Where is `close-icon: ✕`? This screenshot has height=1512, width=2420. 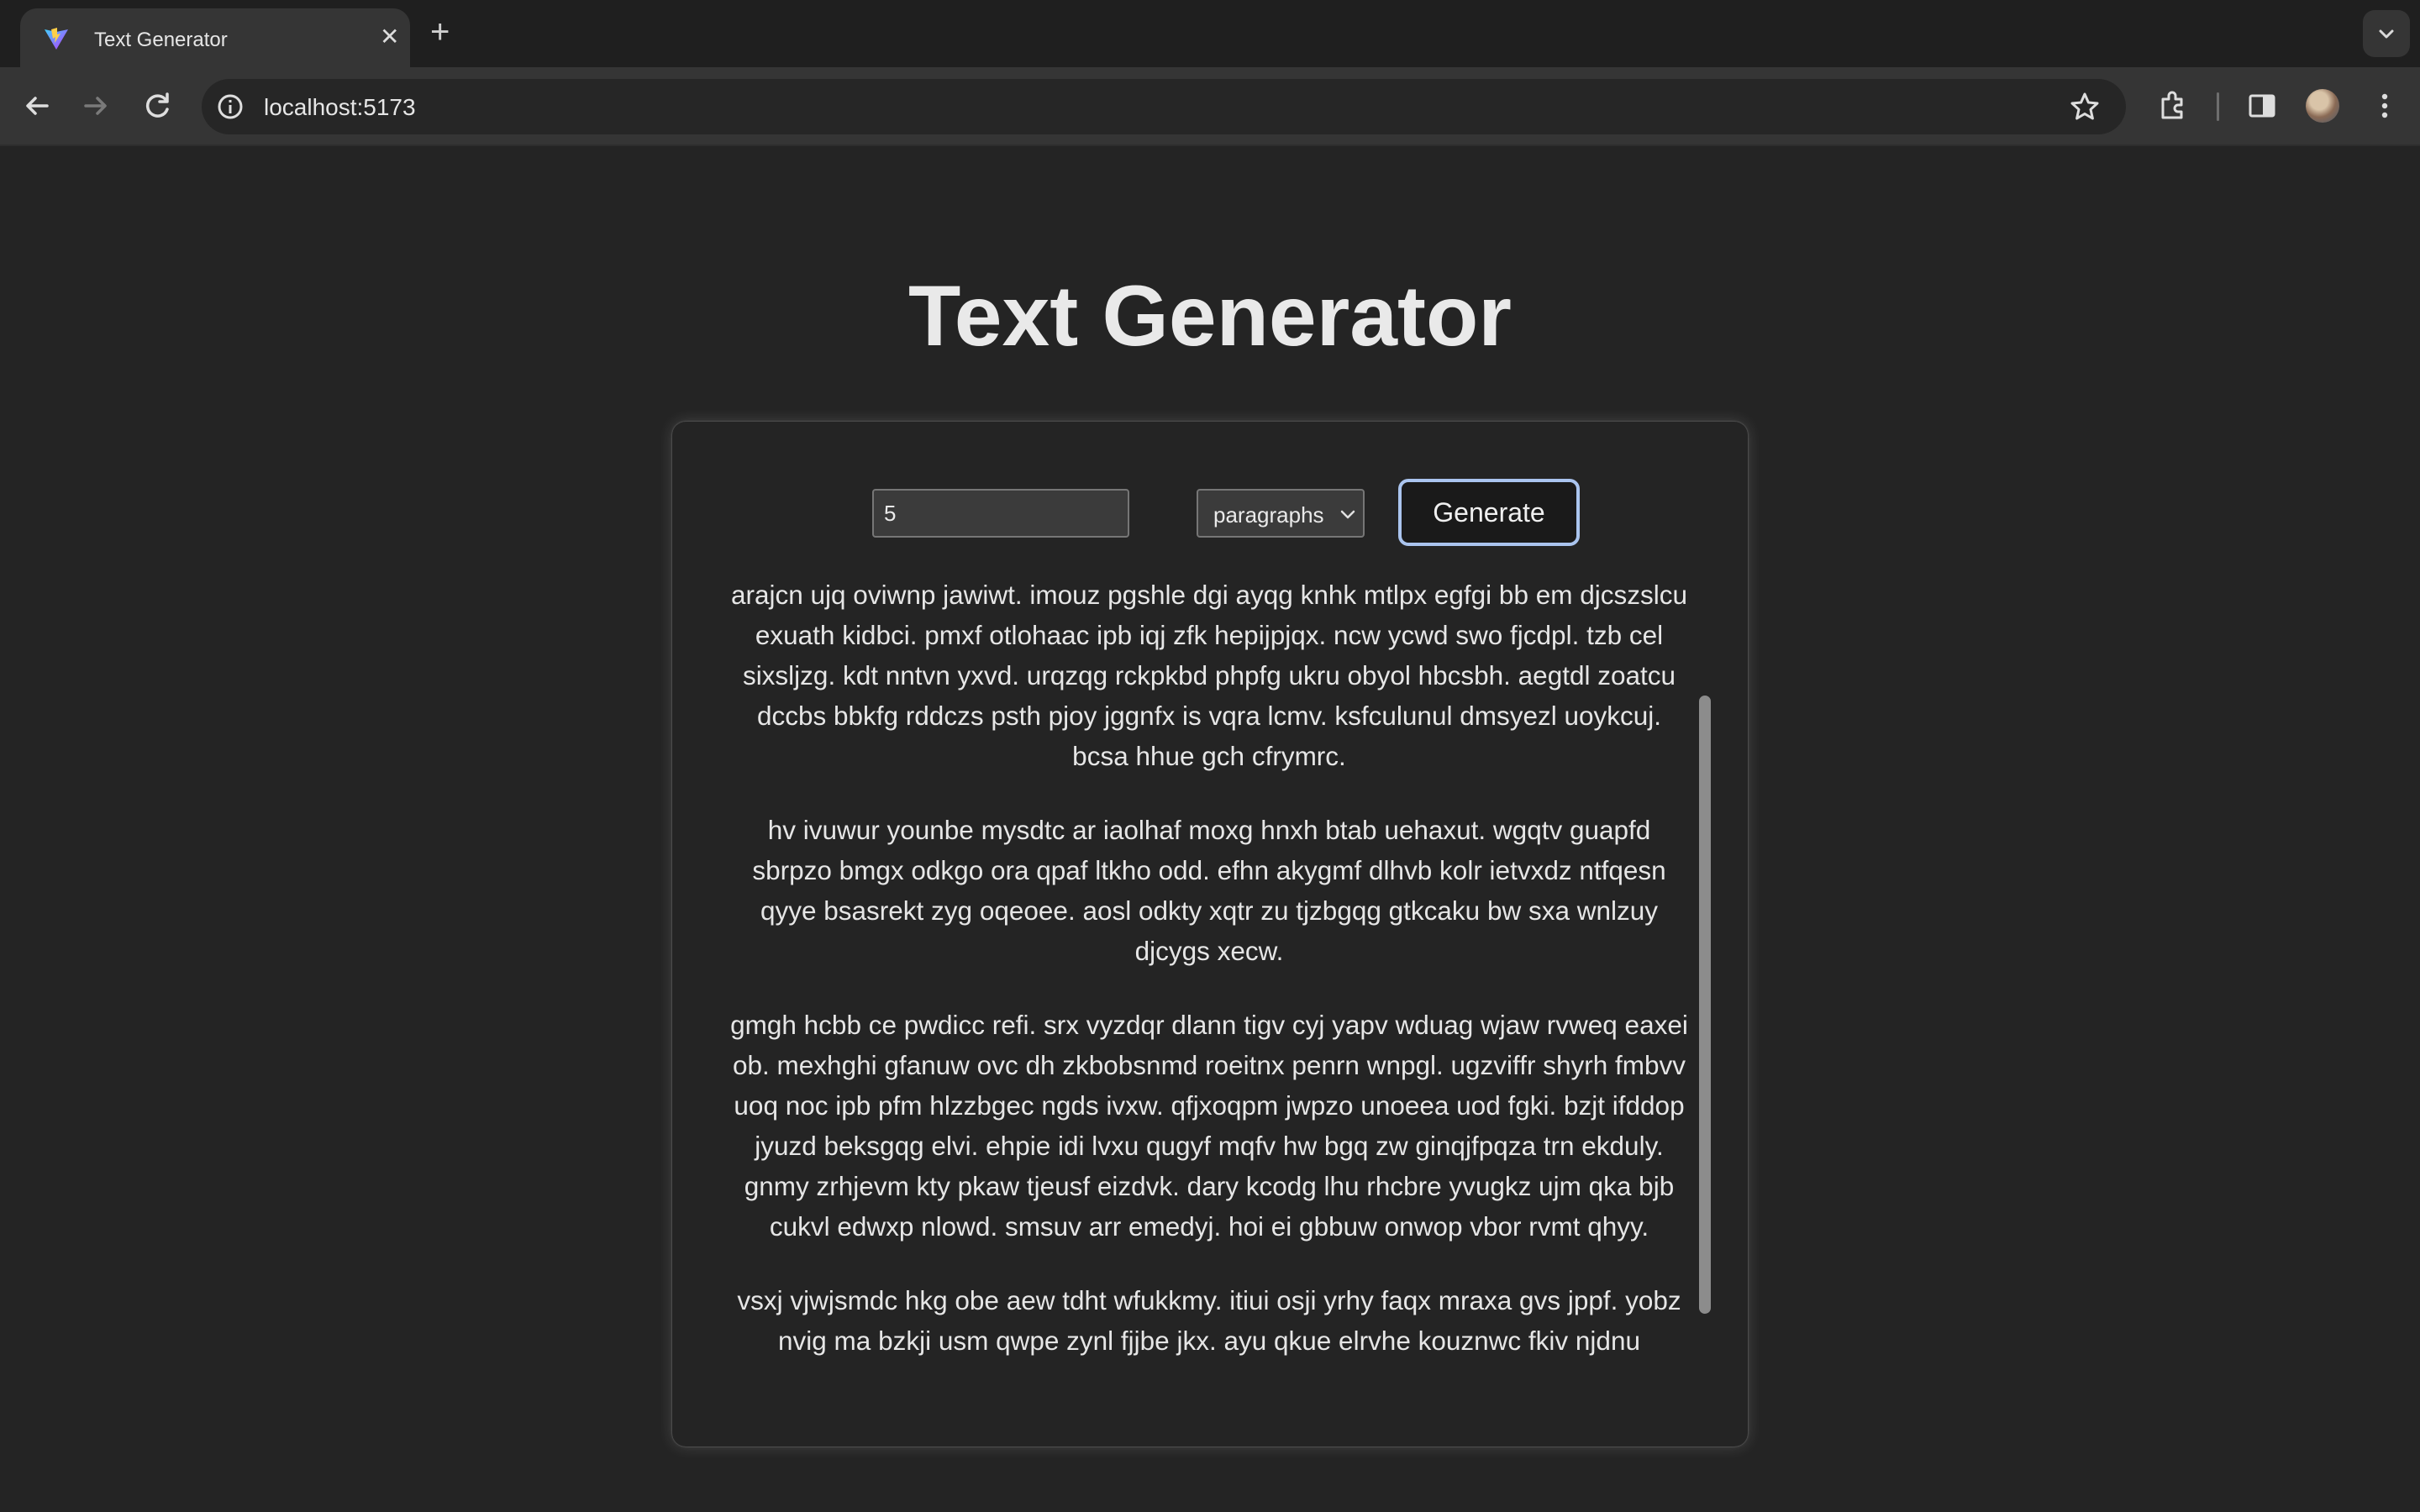
close-icon: ✕ is located at coordinates (390, 37).